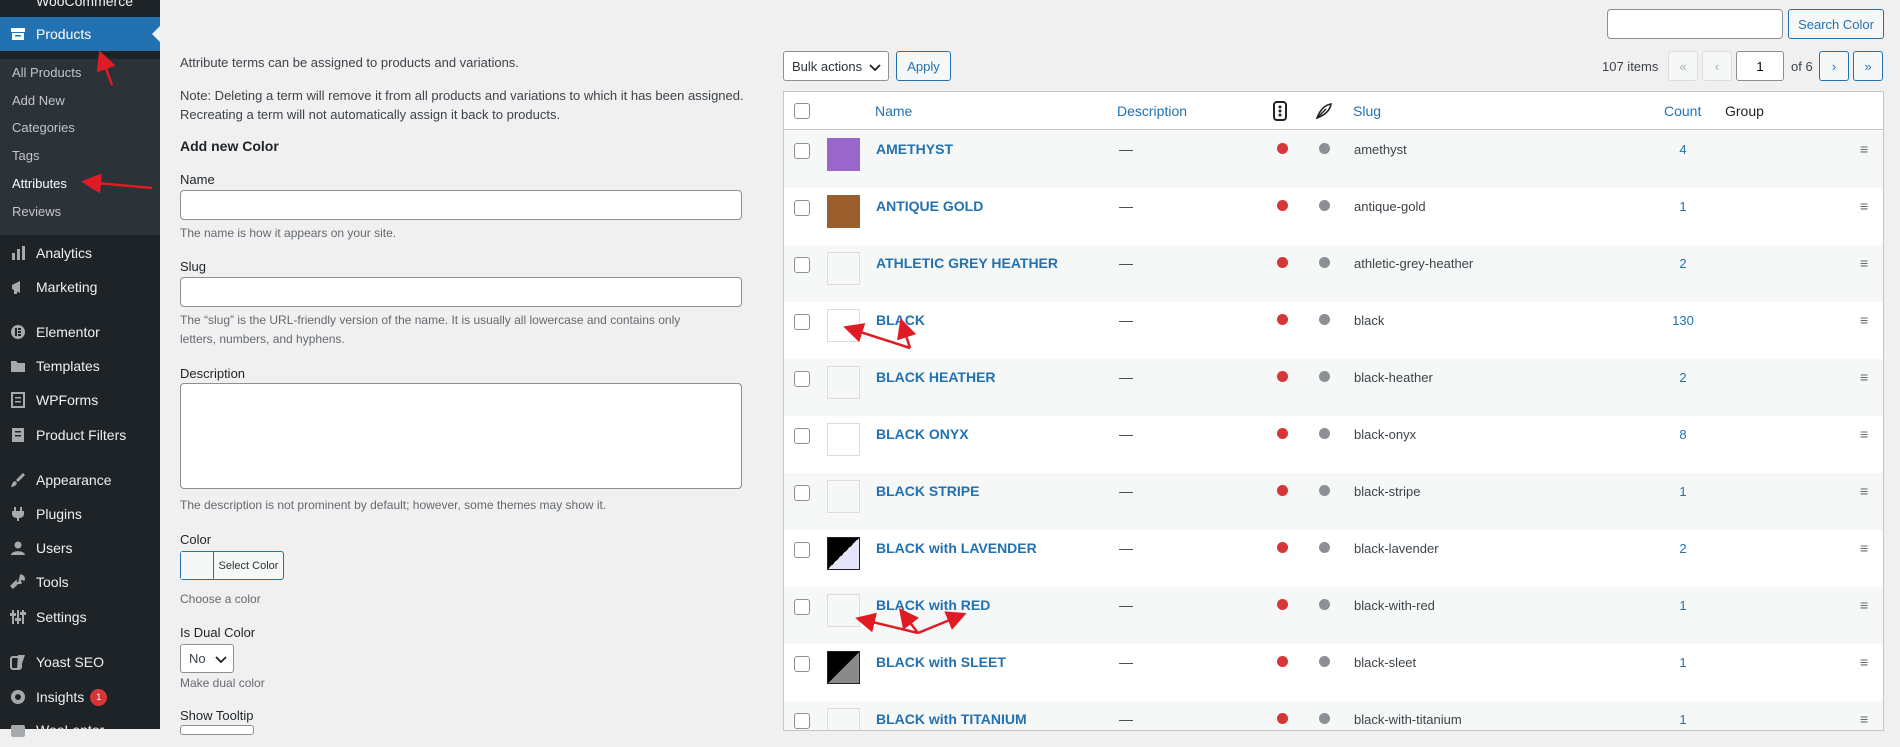 This screenshot has height=747, width=1900. What do you see at coordinates (936, 377) in the screenshot?
I see `term-name-link: BLACK HEATHER` at bounding box center [936, 377].